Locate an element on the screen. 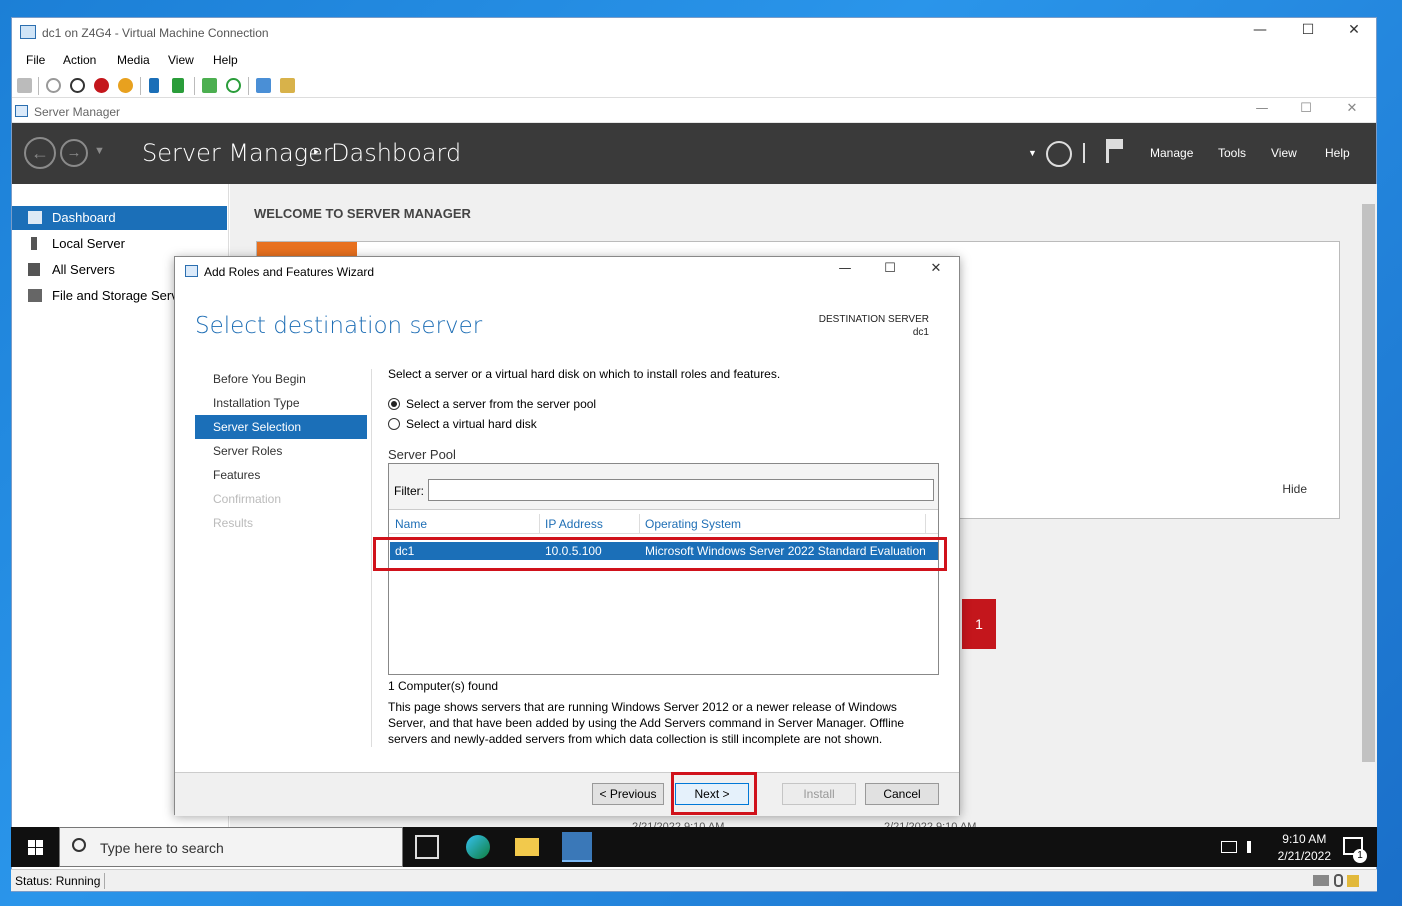  wizard-heading: Select destination server is located at coordinates (339, 326).